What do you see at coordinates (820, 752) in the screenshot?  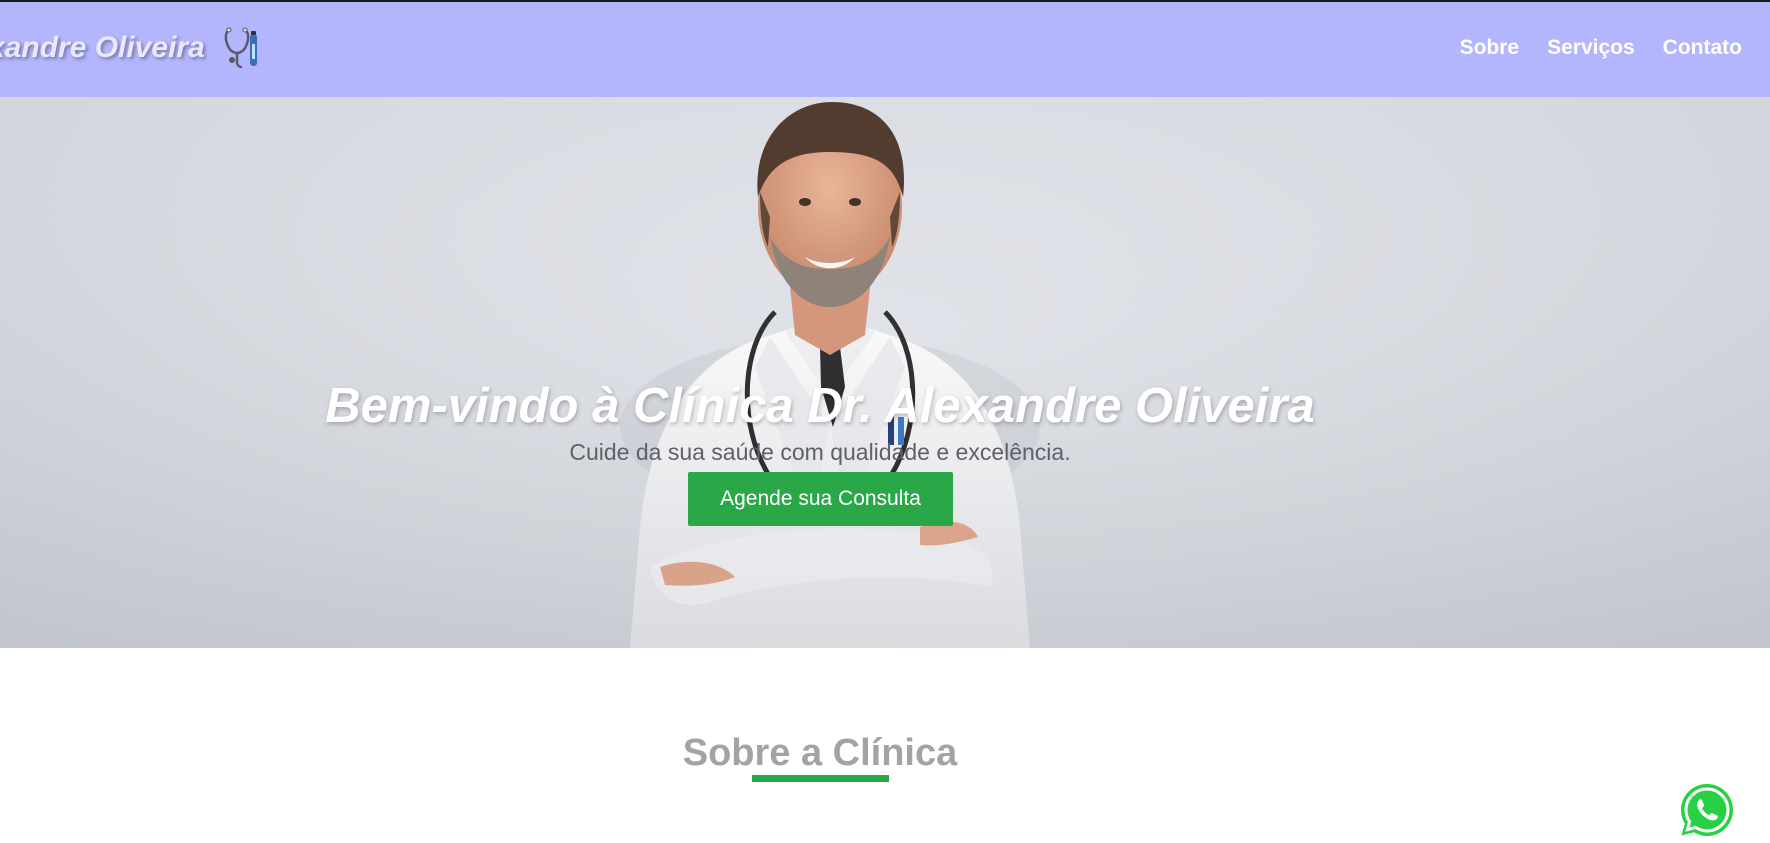 I see `about-section-title: Sobre a Clínica` at bounding box center [820, 752].